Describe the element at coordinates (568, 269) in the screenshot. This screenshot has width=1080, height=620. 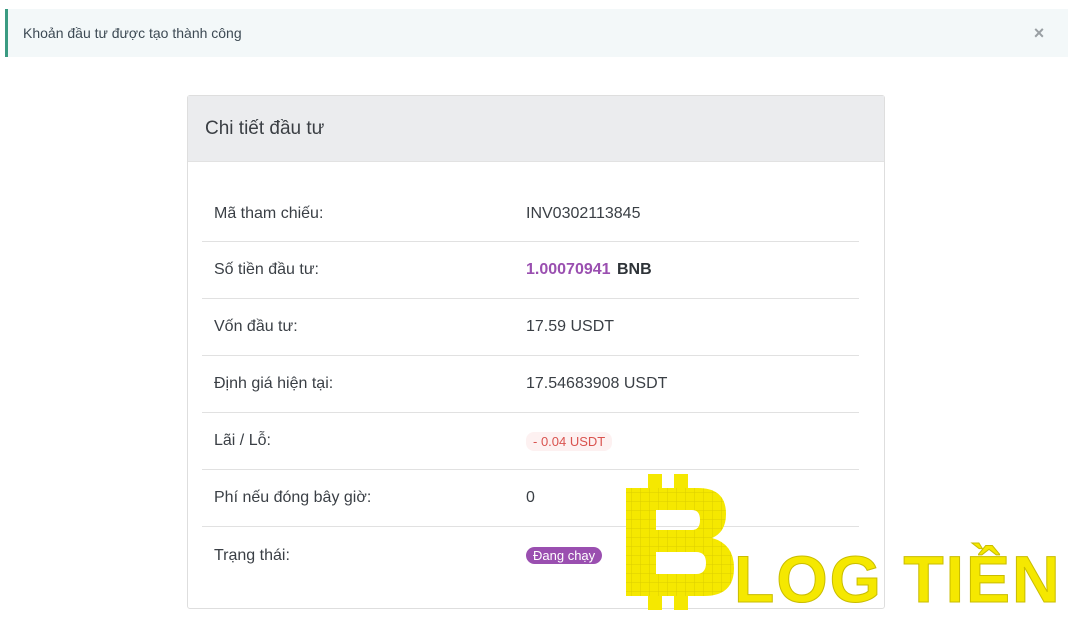
I see `amount-number: 1.00070941` at that location.